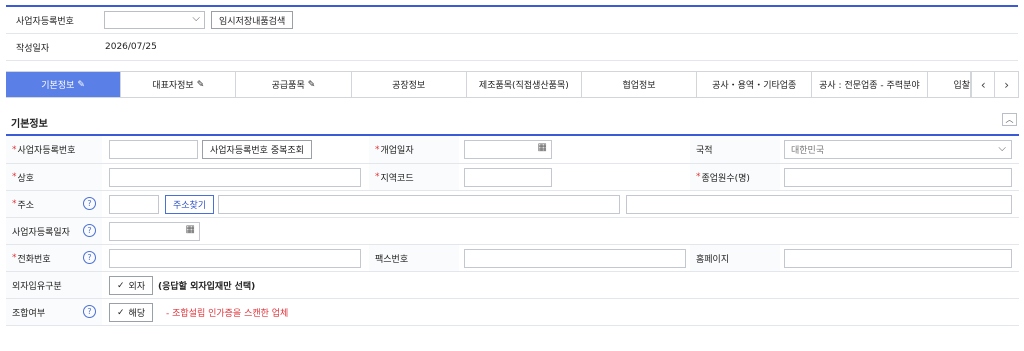 The width and height of the screenshot is (1024, 351). I want to click on form-row: 사업자등록번호 사업자등록번호 중복조회 개업일자 ▦ 국적 대한민국 ⌵, so click(512, 150).